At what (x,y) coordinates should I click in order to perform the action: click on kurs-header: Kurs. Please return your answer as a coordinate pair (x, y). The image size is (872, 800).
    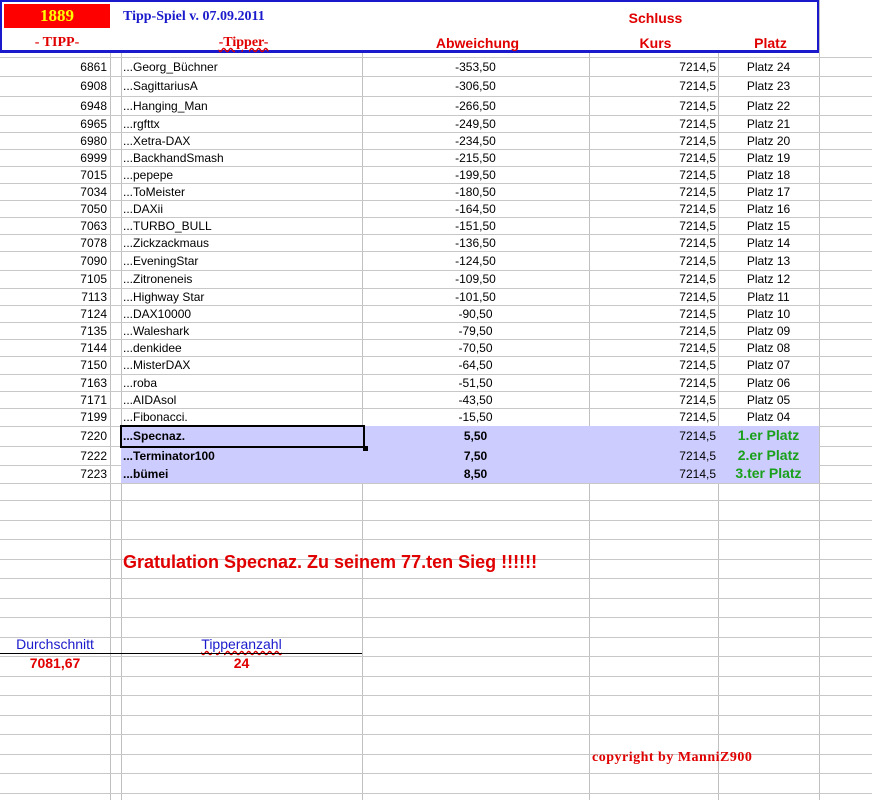
    Looking at the image, I should click on (655, 43).